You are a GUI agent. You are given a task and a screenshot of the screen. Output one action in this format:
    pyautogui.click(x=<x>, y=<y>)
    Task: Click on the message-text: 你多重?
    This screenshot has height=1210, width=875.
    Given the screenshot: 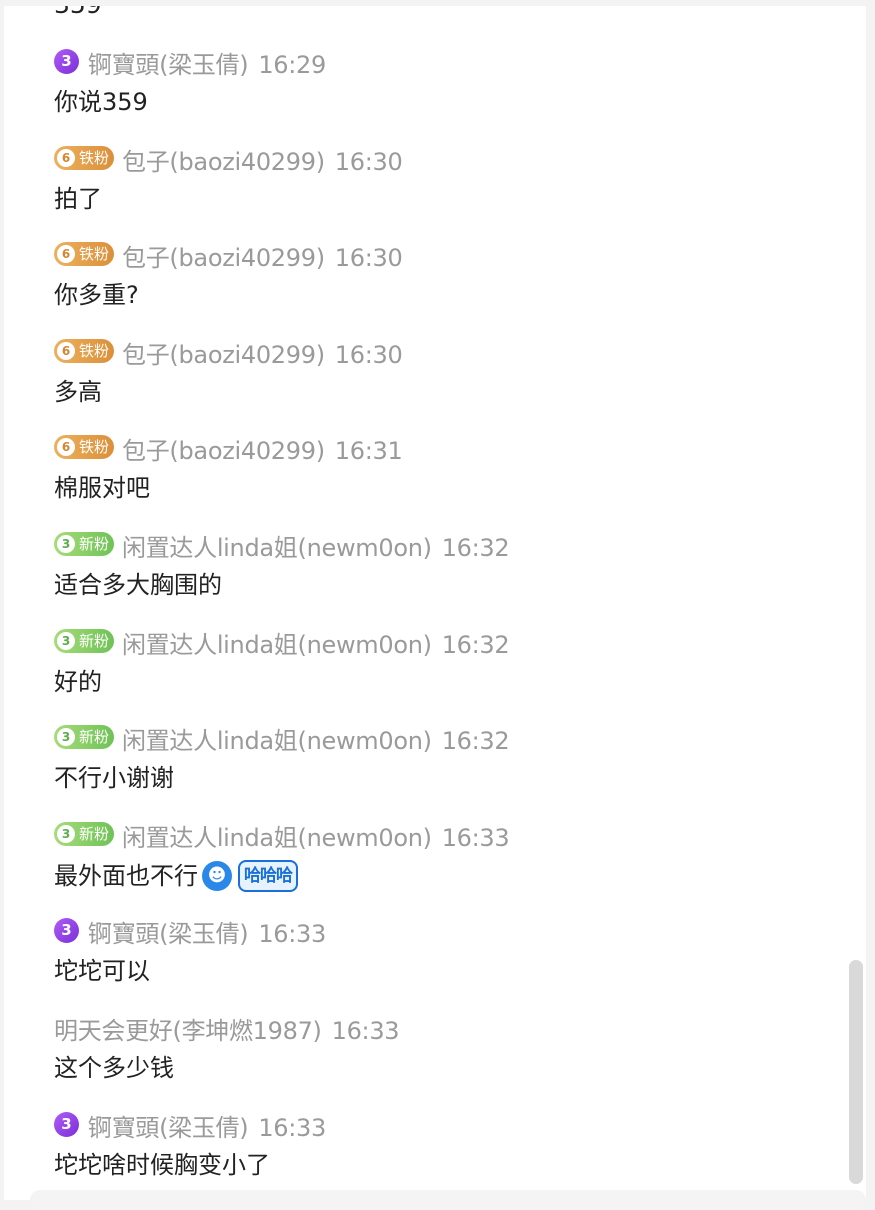 What is the action you would take?
    pyautogui.click(x=96, y=295)
    